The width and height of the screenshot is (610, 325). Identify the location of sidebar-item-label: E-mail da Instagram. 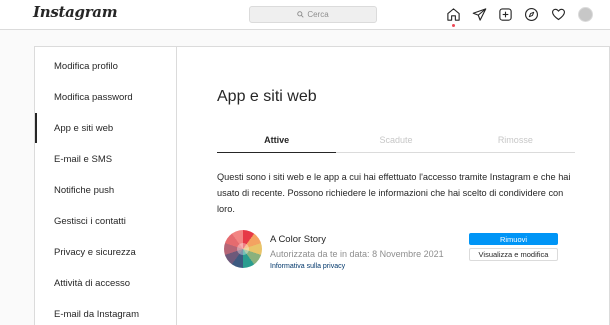
(97, 314).